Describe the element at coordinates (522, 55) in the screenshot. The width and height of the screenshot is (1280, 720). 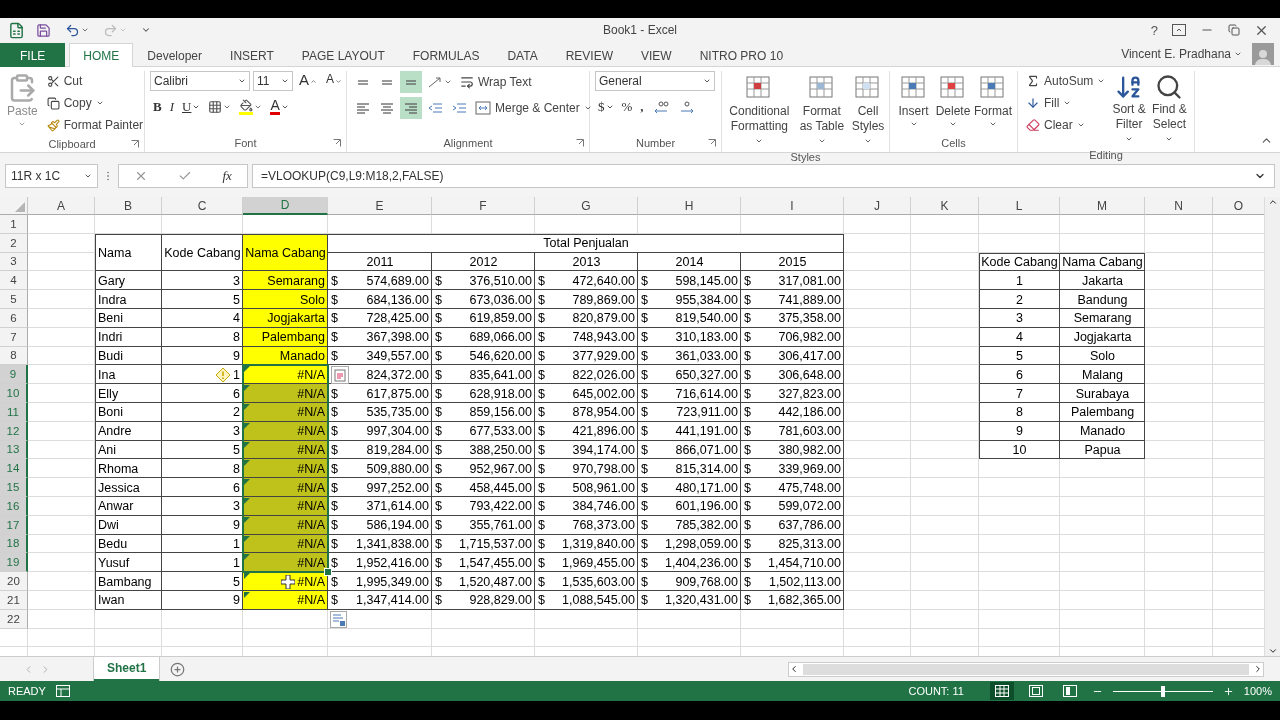
I see `ribbon-tab: DATA` at that location.